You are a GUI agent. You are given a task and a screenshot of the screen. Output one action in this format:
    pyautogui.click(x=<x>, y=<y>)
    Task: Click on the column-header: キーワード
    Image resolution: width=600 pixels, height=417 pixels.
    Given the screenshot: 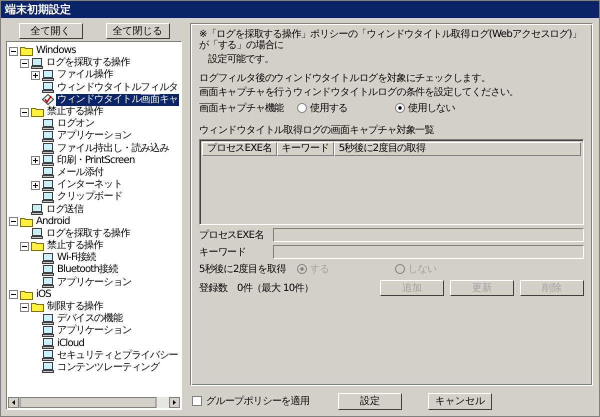 What is the action you would take?
    pyautogui.click(x=305, y=149)
    